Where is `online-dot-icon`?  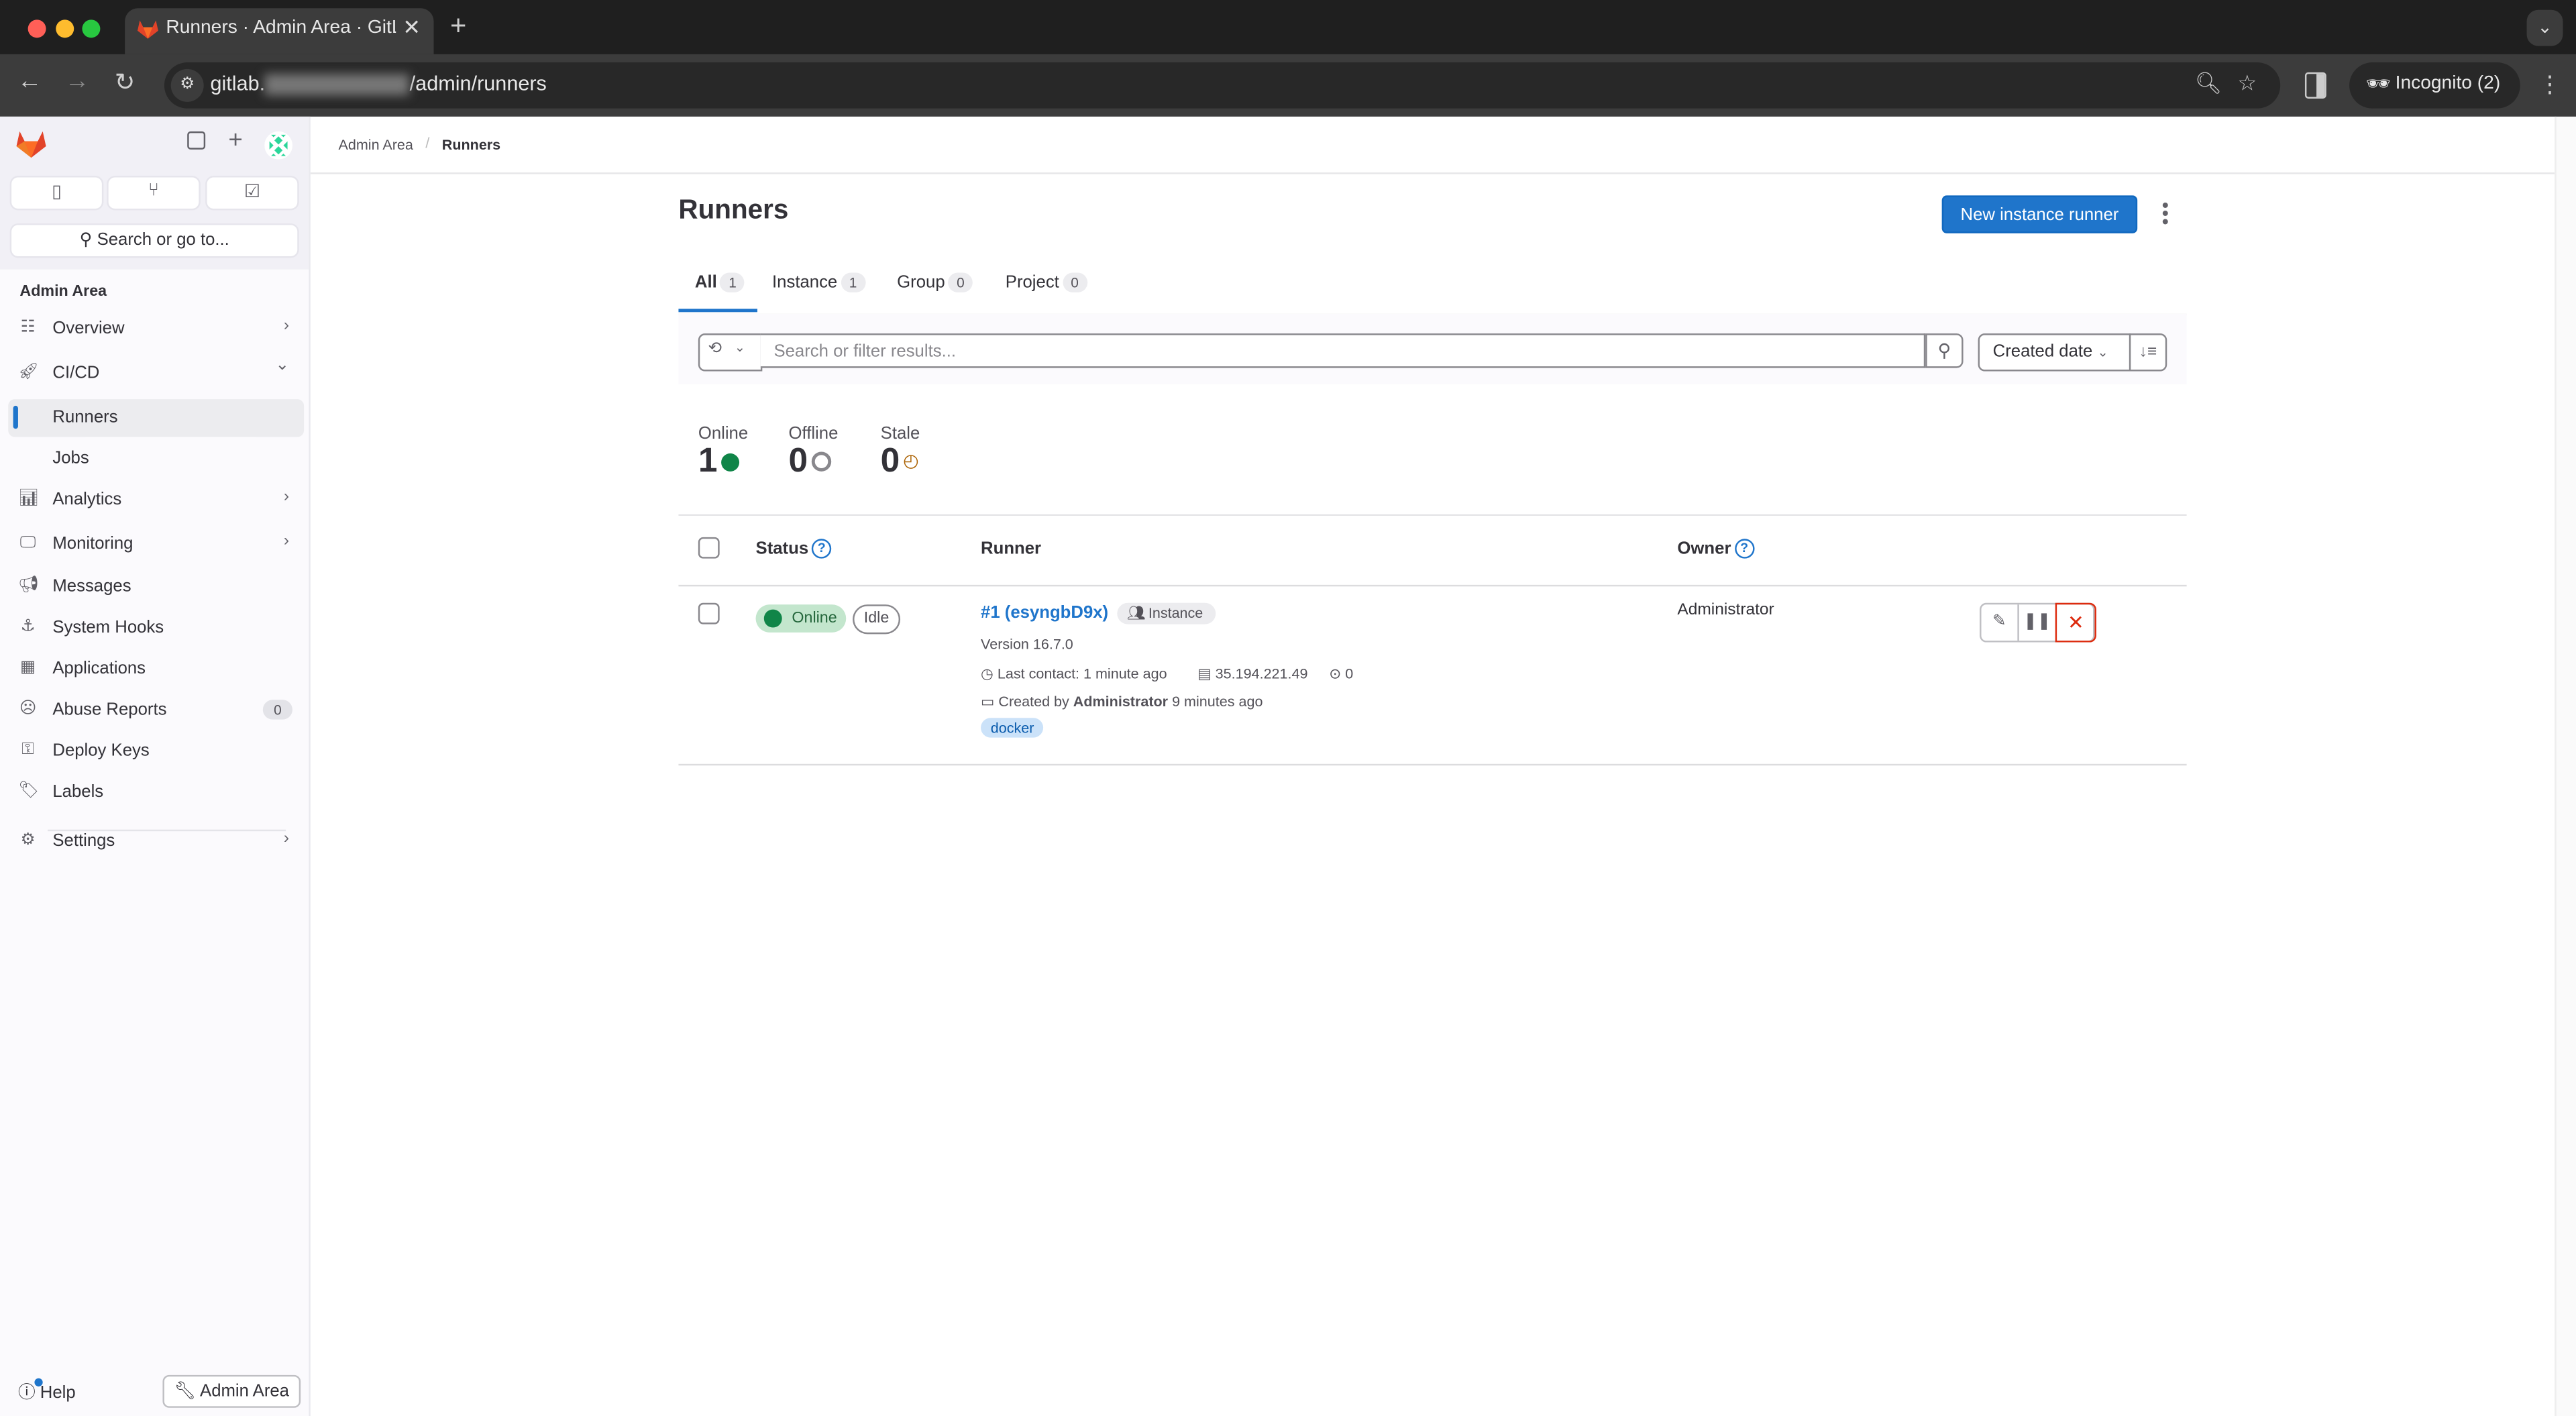 online-dot-icon is located at coordinates (772, 619).